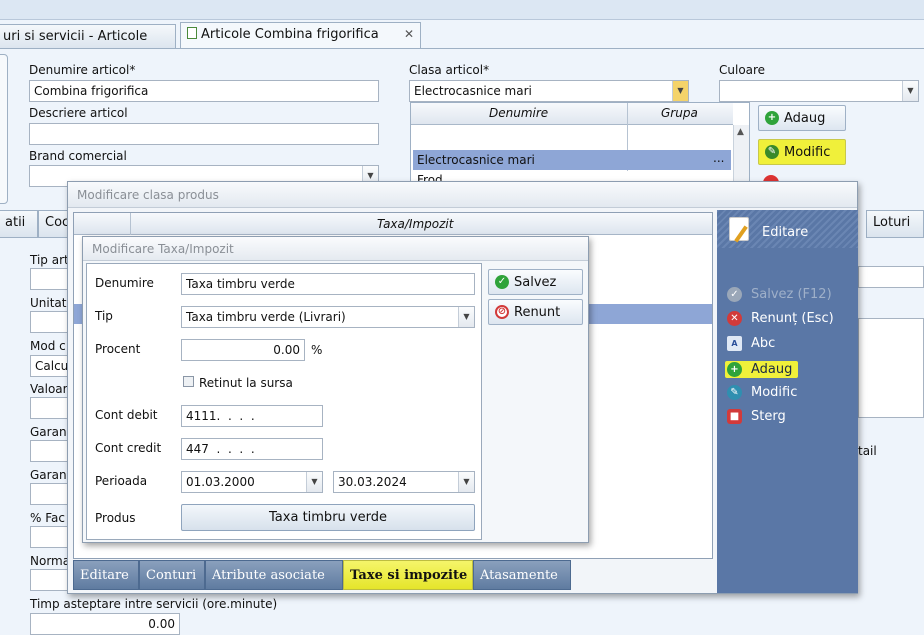 The height and width of the screenshot is (635, 924). Describe the element at coordinates (148, 195) in the screenshot. I see `clasa-dialog-title: Modificare clasa produs` at that location.